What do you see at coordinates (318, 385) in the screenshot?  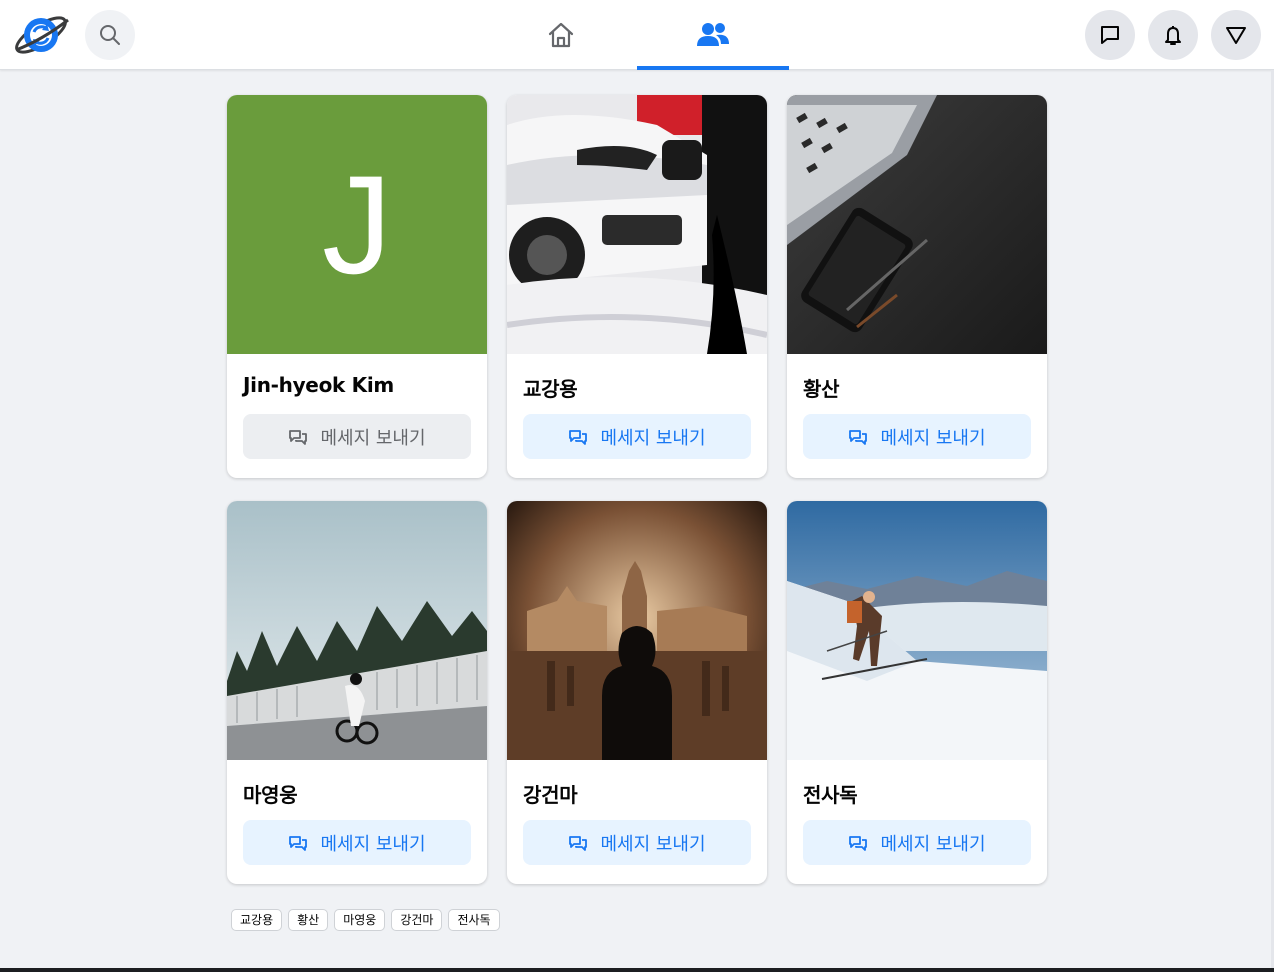 I see `friend-name: Jin-hyeok Kim` at bounding box center [318, 385].